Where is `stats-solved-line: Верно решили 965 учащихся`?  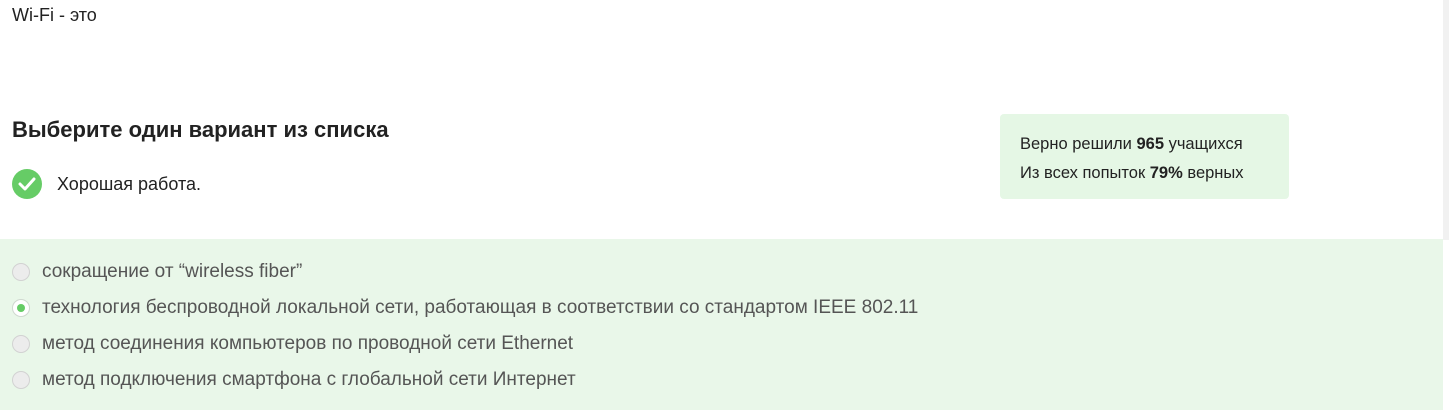 stats-solved-line: Верно решили 965 учащихся is located at coordinates (1154, 144).